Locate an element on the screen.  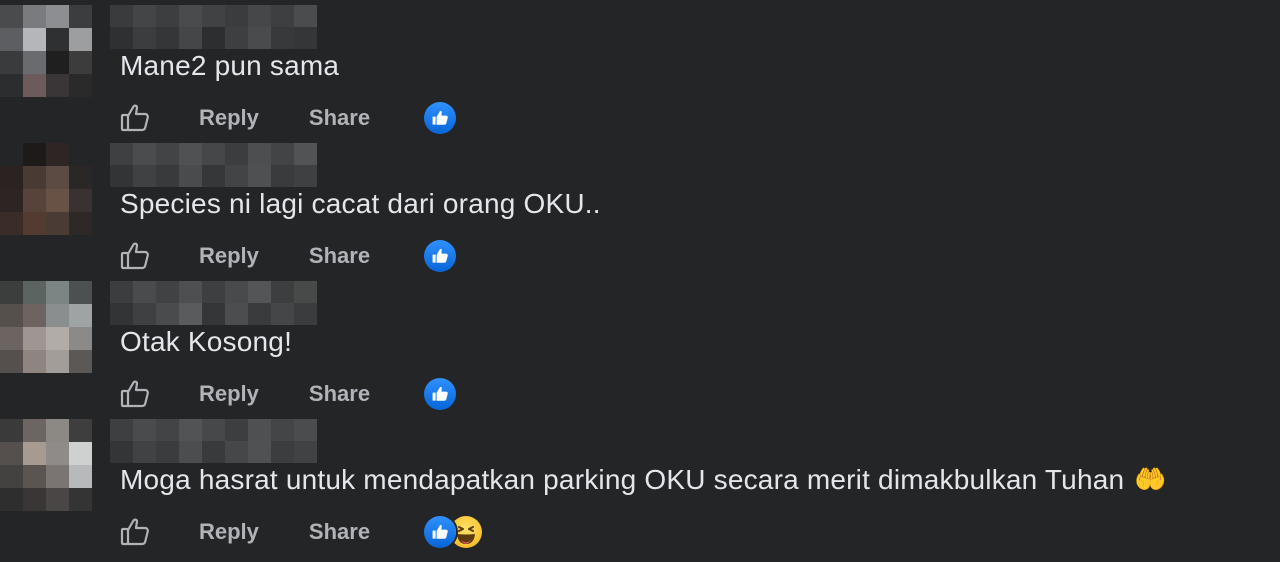
comment-text: Otak Kosong! is located at coordinates (206, 342).